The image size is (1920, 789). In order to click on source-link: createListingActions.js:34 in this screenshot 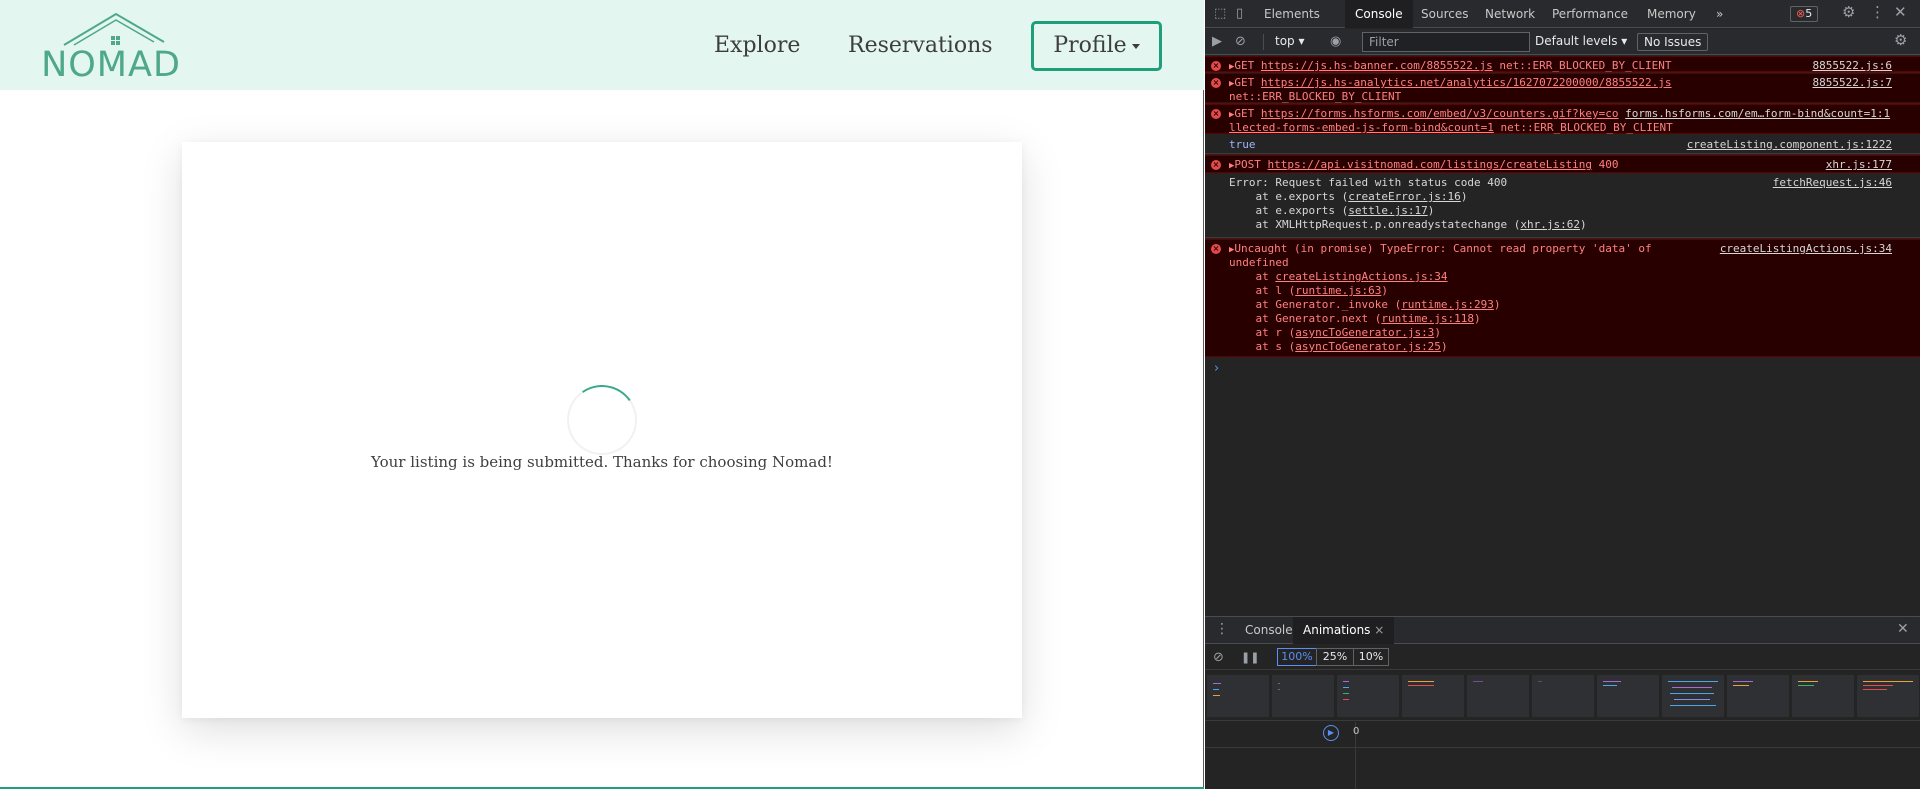, I will do `click(1806, 249)`.